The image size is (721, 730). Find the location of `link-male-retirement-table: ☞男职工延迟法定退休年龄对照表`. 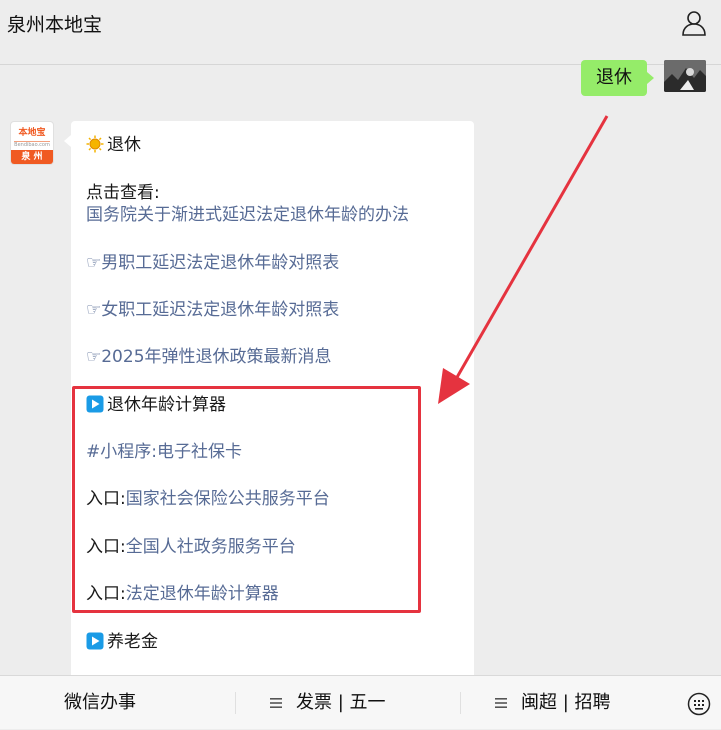

link-male-retirement-table: ☞男职工延迟法定退休年龄对照表 is located at coordinates (212, 263).